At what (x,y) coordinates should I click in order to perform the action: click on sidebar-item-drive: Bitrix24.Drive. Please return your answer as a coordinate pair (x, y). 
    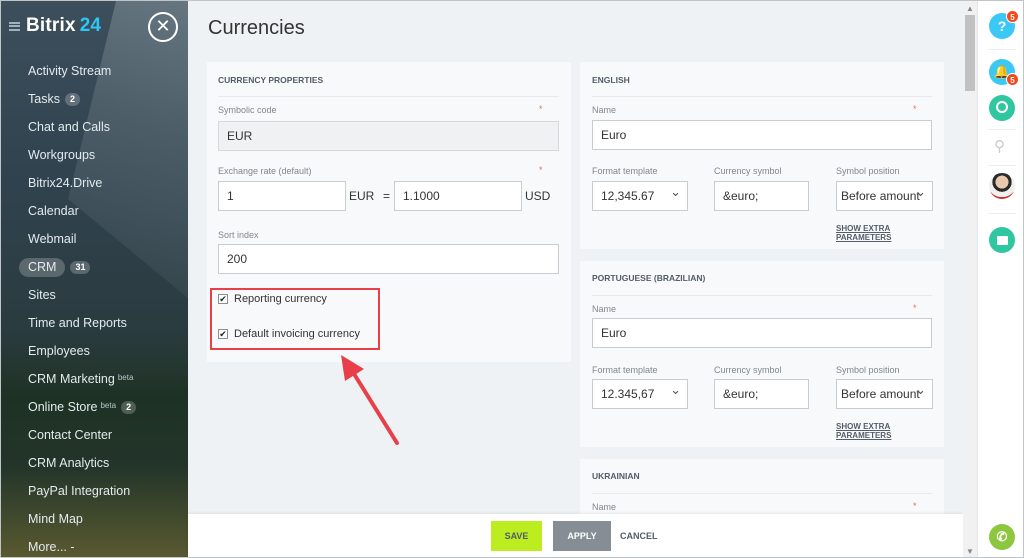
    Looking at the image, I should click on (82, 183).